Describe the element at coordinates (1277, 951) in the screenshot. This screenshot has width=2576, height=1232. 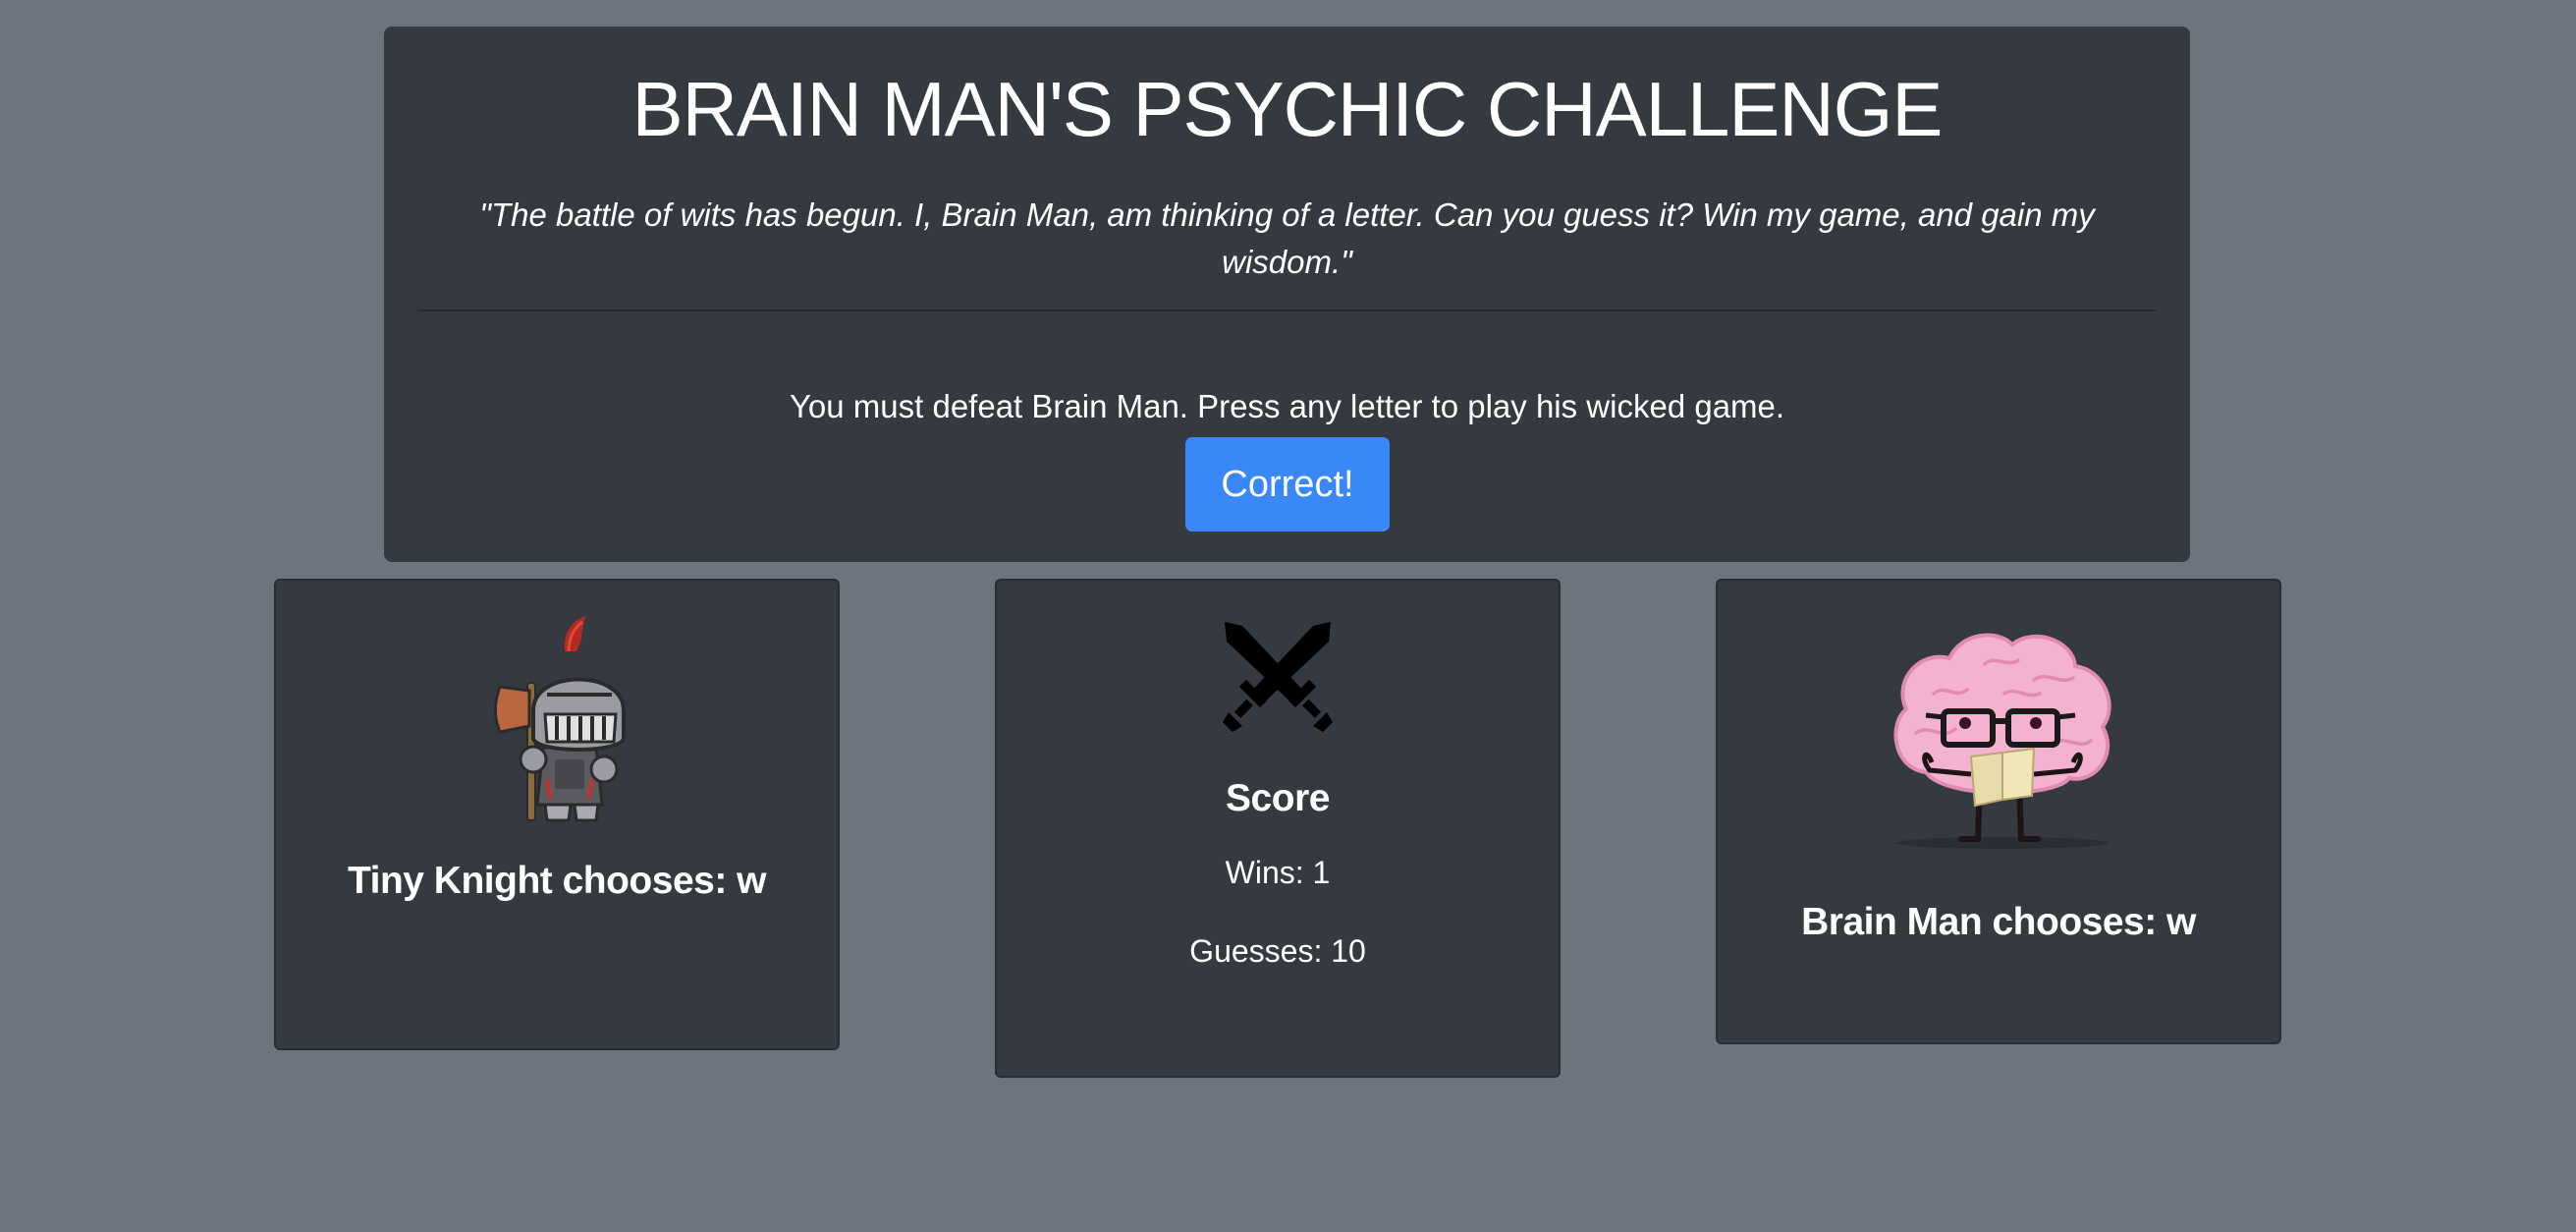
I see `guesses-count: Guesses: 10` at that location.